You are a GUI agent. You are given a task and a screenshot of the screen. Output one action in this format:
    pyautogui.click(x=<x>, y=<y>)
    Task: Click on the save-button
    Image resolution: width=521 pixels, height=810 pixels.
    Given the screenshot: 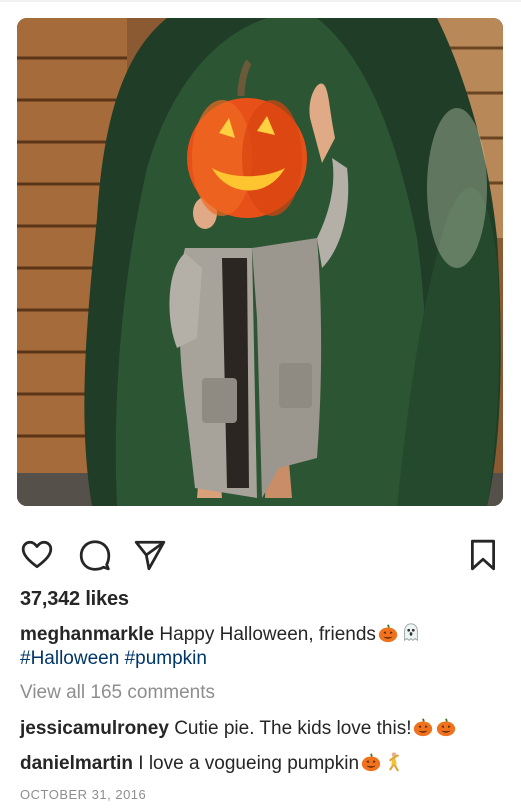 What is the action you would take?
    pyautogui.click(x=483, y=555)
    